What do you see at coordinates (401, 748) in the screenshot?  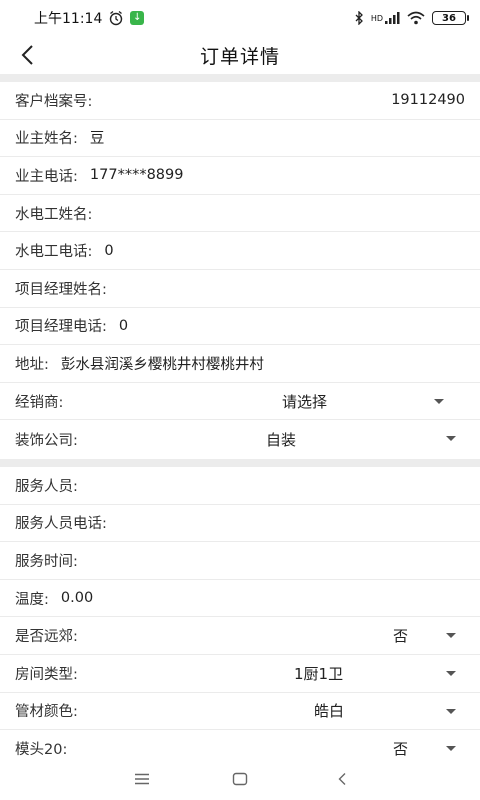 I see `die-head-20-value: 否` at bounding box center [401, 748].